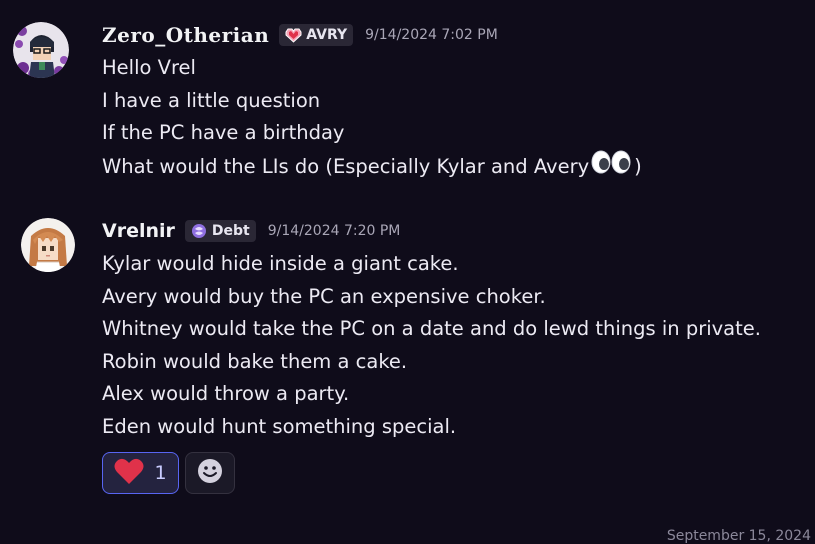 This screenshot has height=544, width=815. I want to click on message-header: Zero_Otherian AVRY 9/14/2024 7:02 PM, so click(300, 35).